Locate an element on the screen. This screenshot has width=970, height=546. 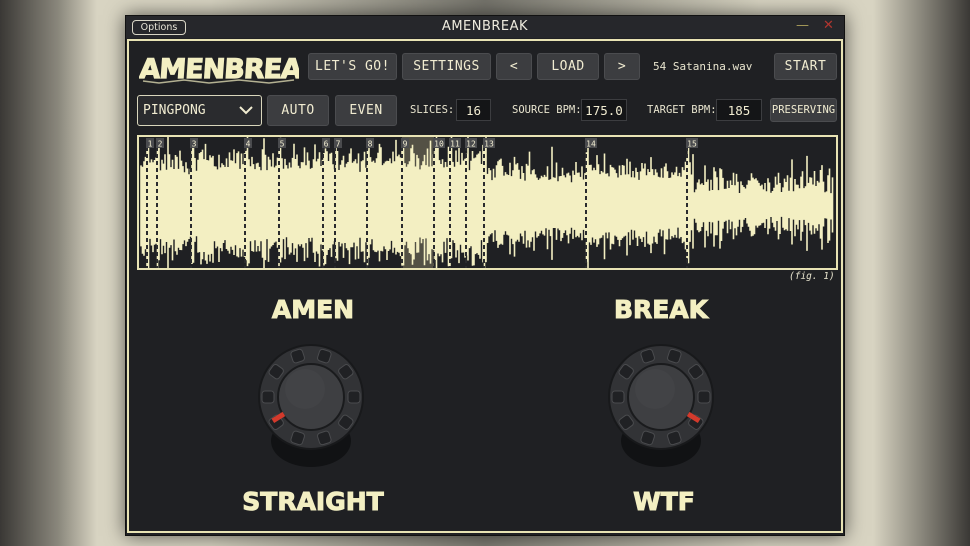
slices-label: SLICES: is located at coordinates (432, 110).